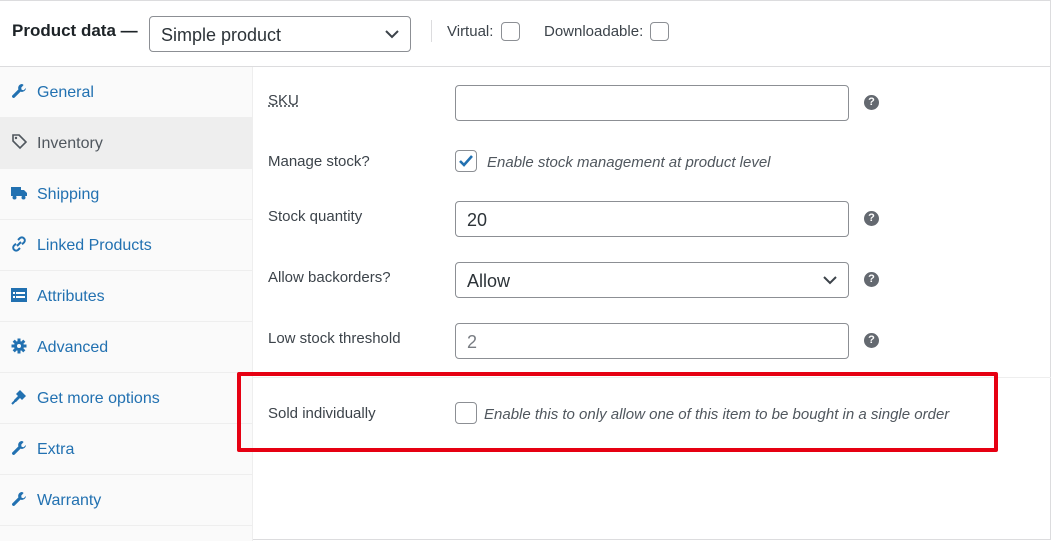 The width and height of the screenshot is (1052, 541). Describe the element at coordinates (470, 31) in the screenshot. I see `virtual-label: Virtual:` at that location.